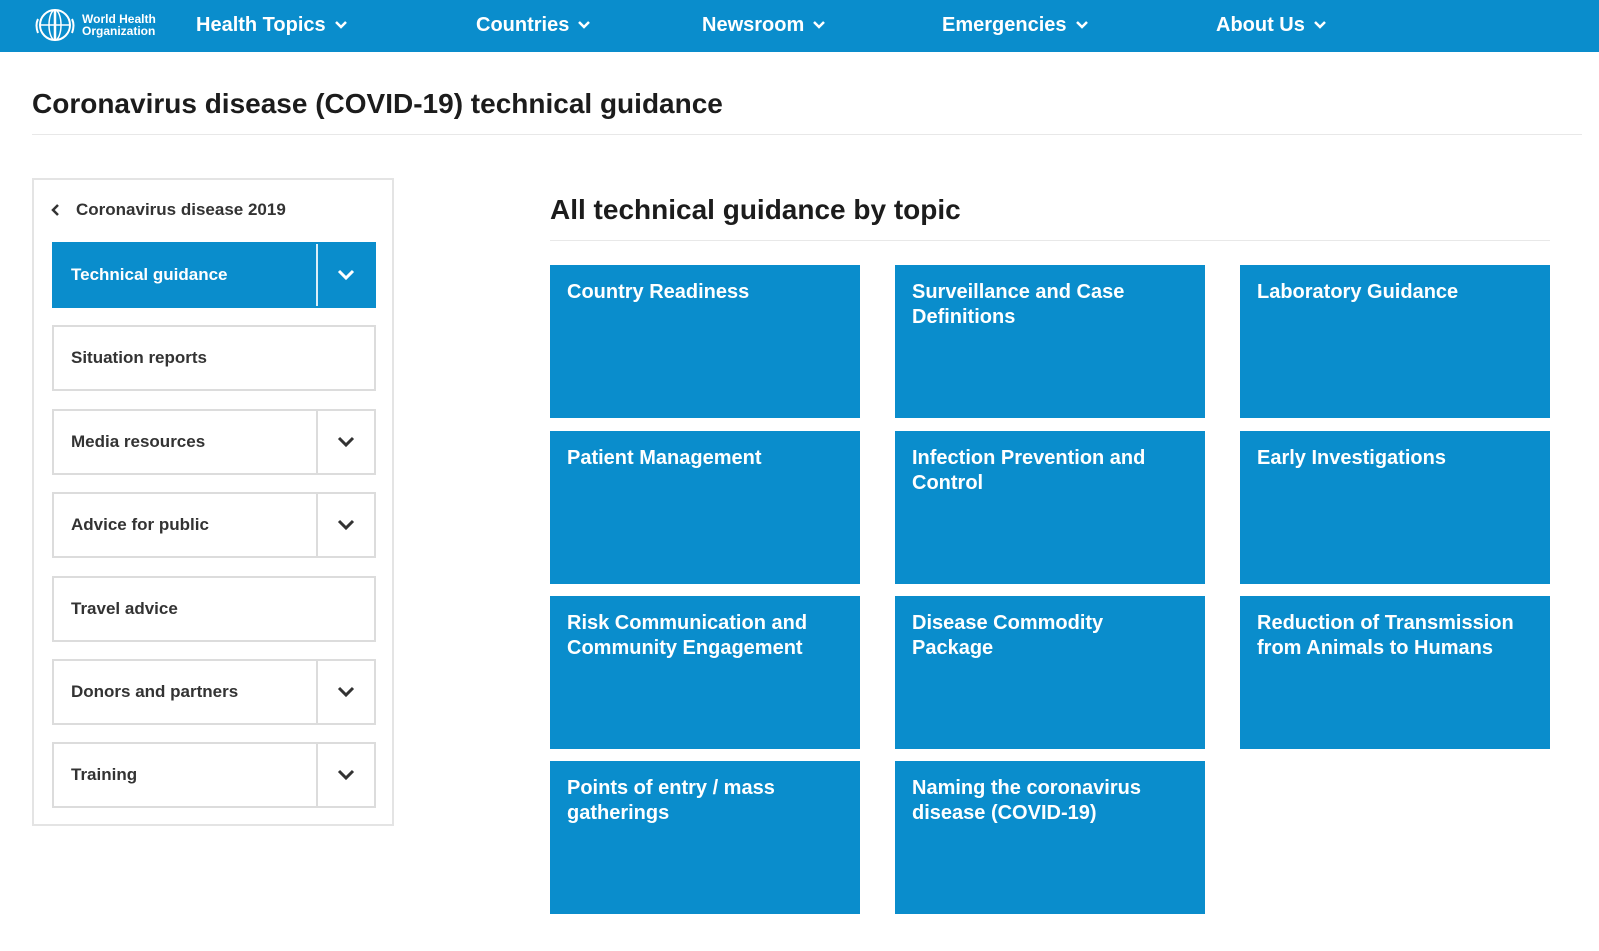  I want to click on logo-text: World Health Organization, so click(119, 25).